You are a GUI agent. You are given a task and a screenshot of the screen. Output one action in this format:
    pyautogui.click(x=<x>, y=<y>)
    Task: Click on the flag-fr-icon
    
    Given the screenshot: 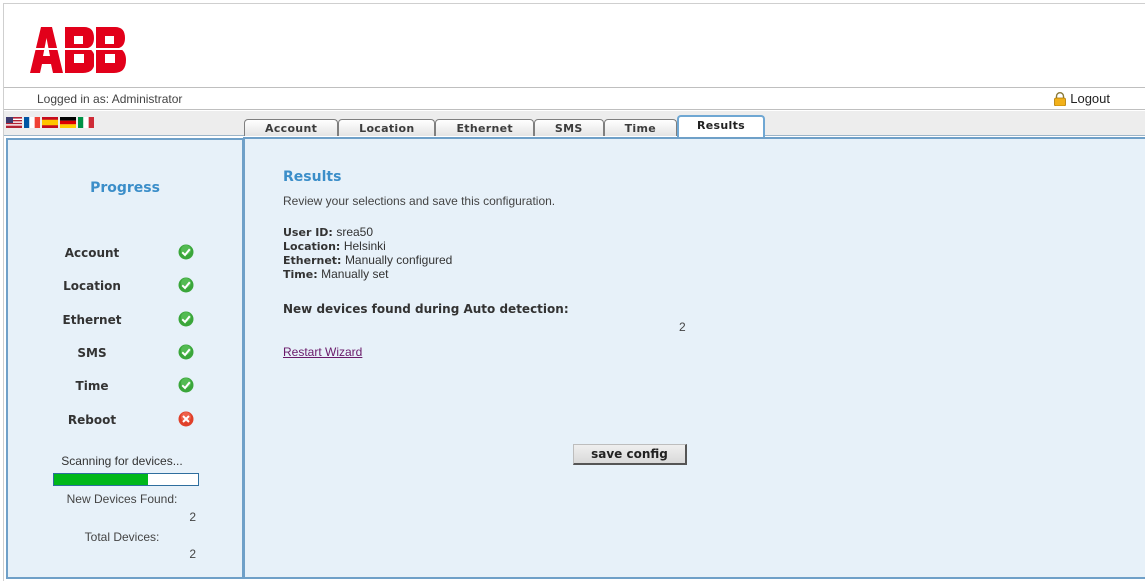 What is the action you would take?
    pyautogui.click(x=32, y=122)
    